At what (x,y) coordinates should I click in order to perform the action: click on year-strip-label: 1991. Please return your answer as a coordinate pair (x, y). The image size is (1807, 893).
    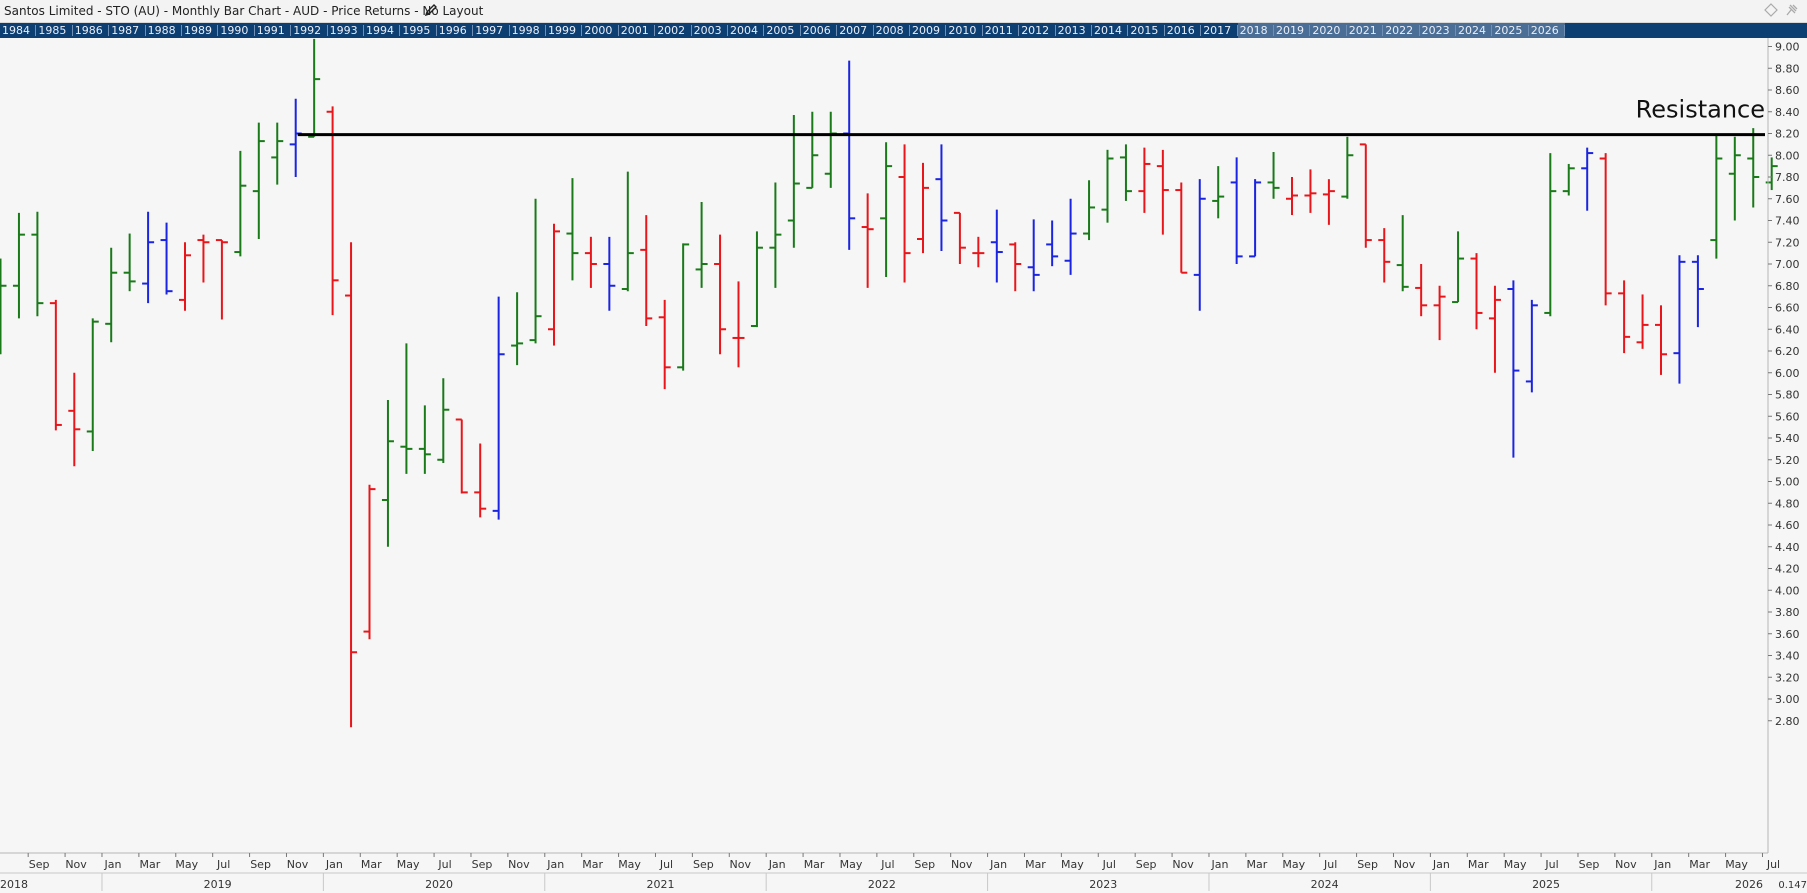
    Looking at the image, I should click on (271, 30).